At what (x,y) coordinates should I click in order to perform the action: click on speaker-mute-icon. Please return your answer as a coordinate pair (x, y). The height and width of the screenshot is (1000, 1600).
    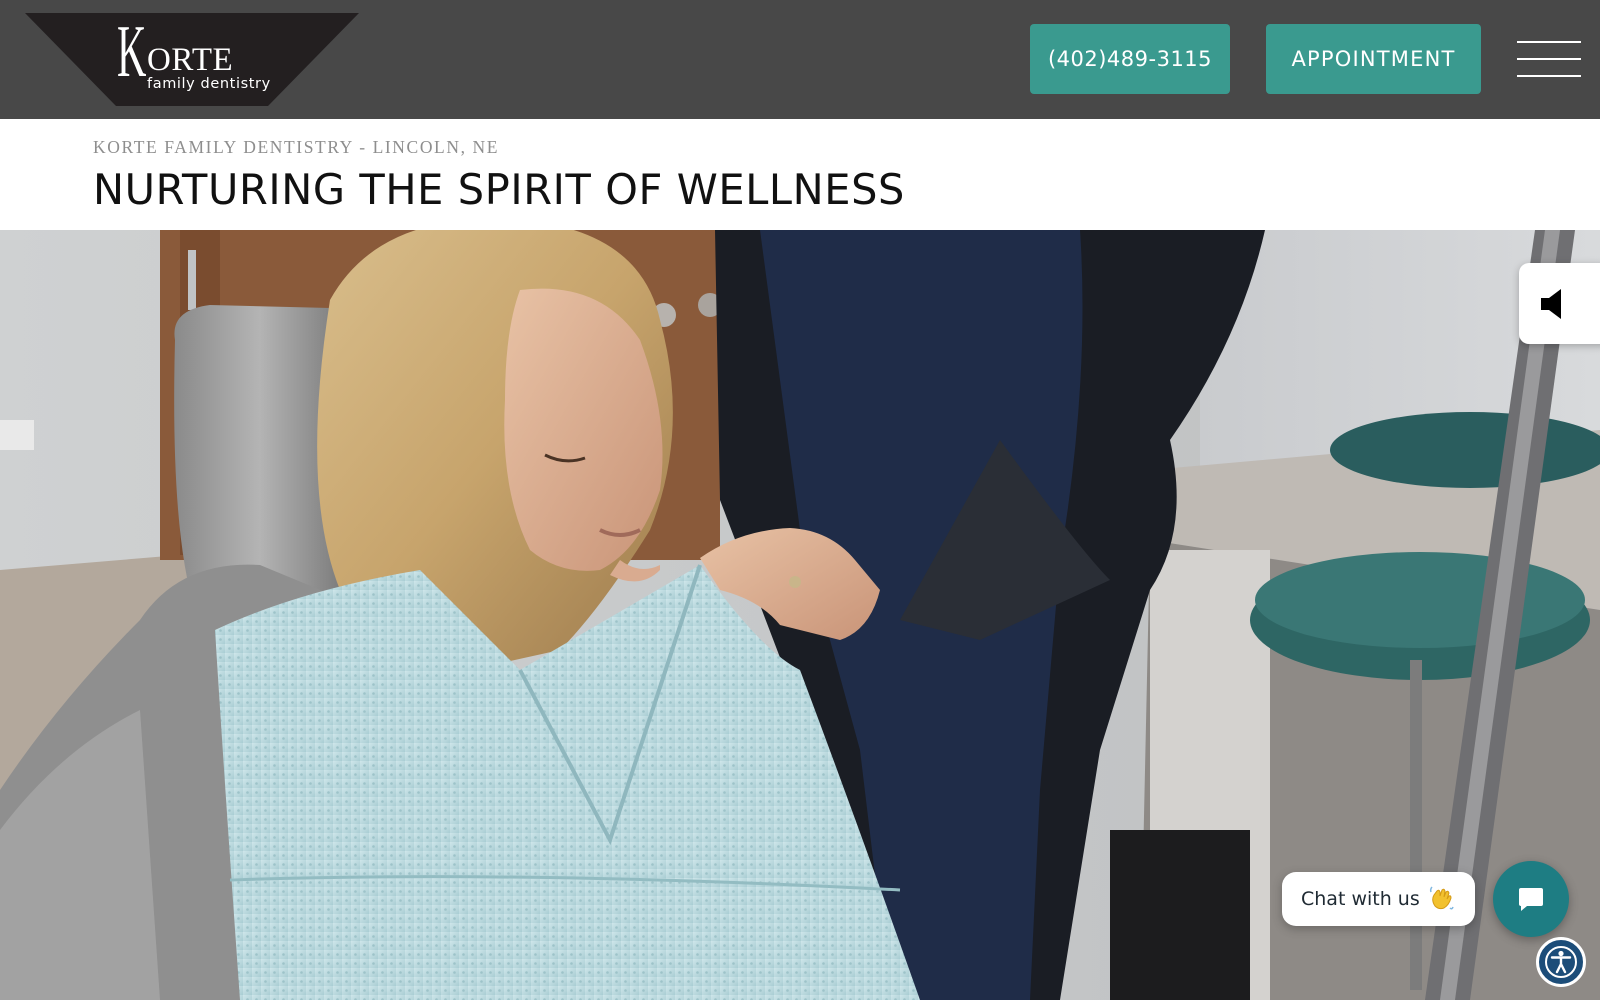
    Looking at the image, I should click on (1551, 304).